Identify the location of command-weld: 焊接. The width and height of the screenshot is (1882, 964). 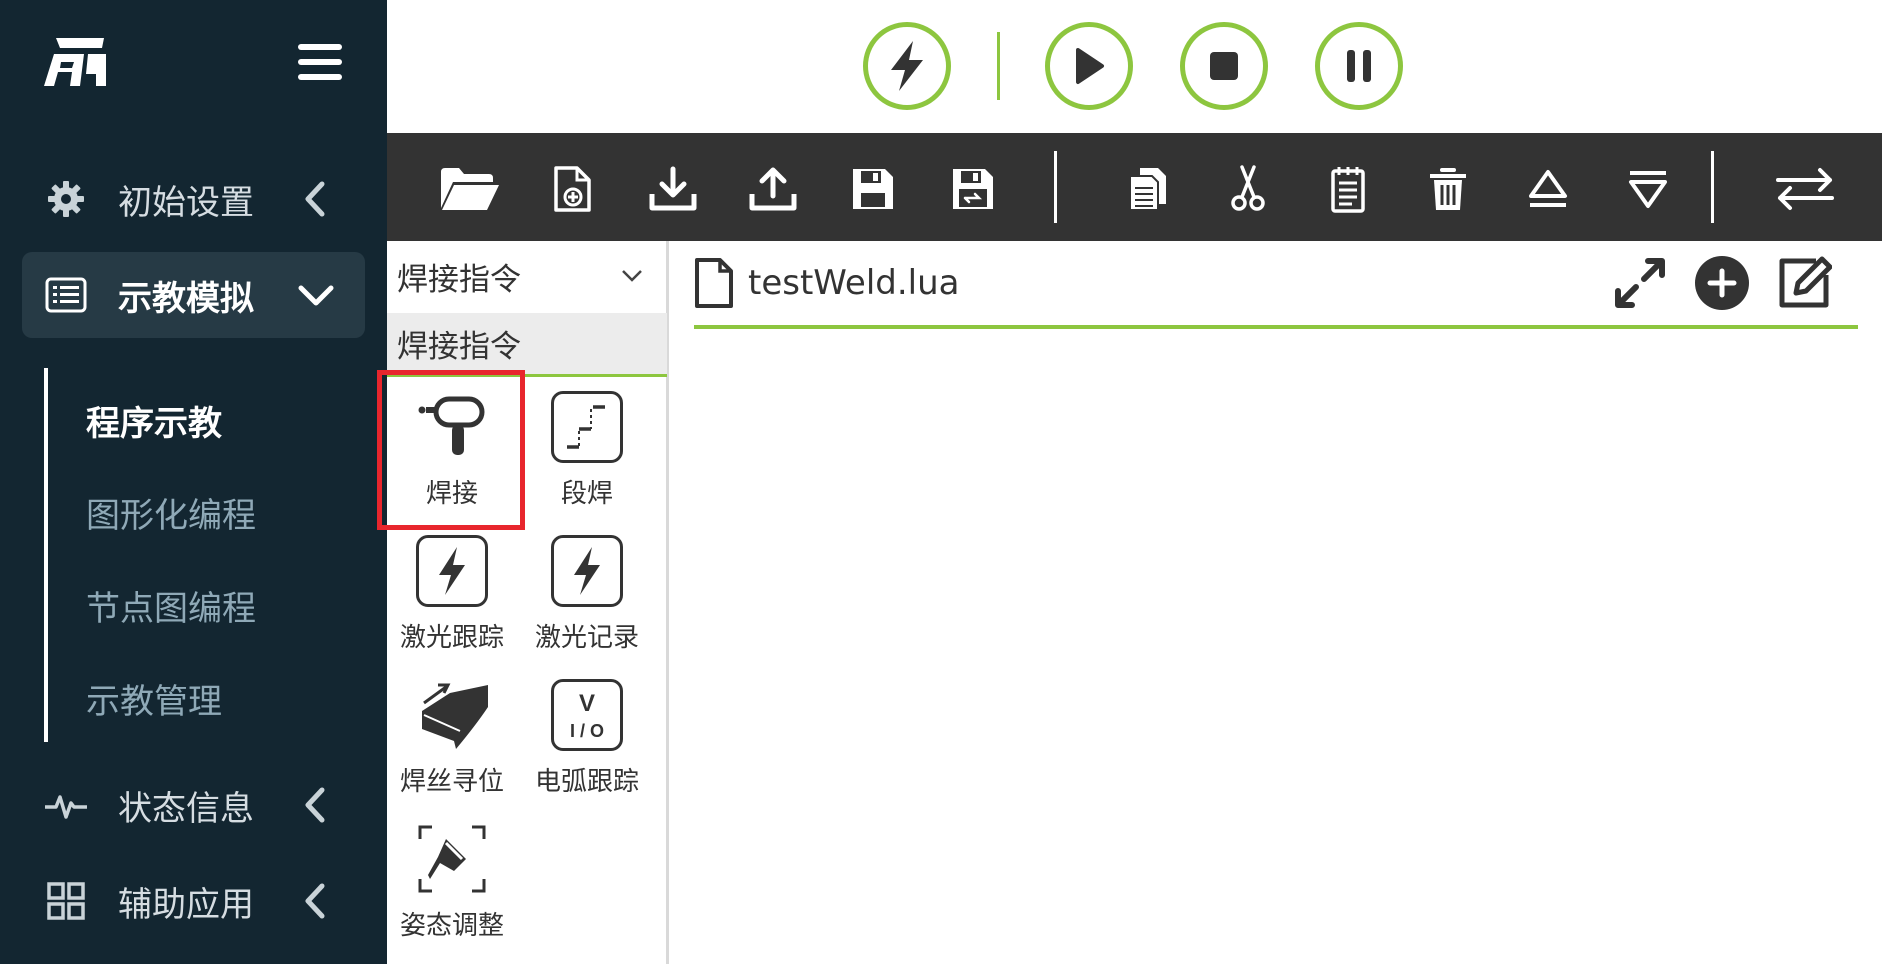
(452, 447).